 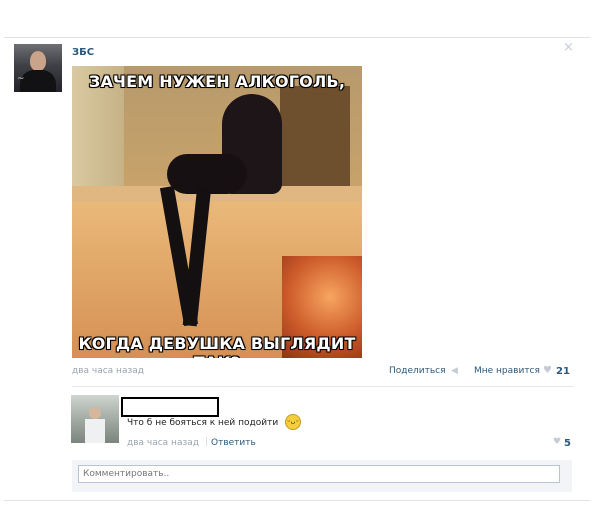 I want to click on comment-box, so click(x=322, y=476).